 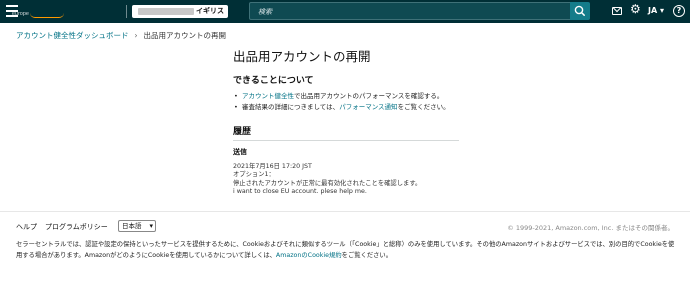 I want to click on performance-notification-link: パフォーマンス通知, so click(x=368, y=107).